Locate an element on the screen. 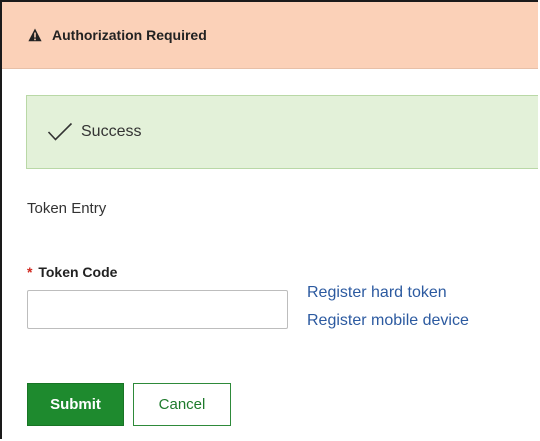  header-title: Authorization Required is located at coordinates (129, 35).